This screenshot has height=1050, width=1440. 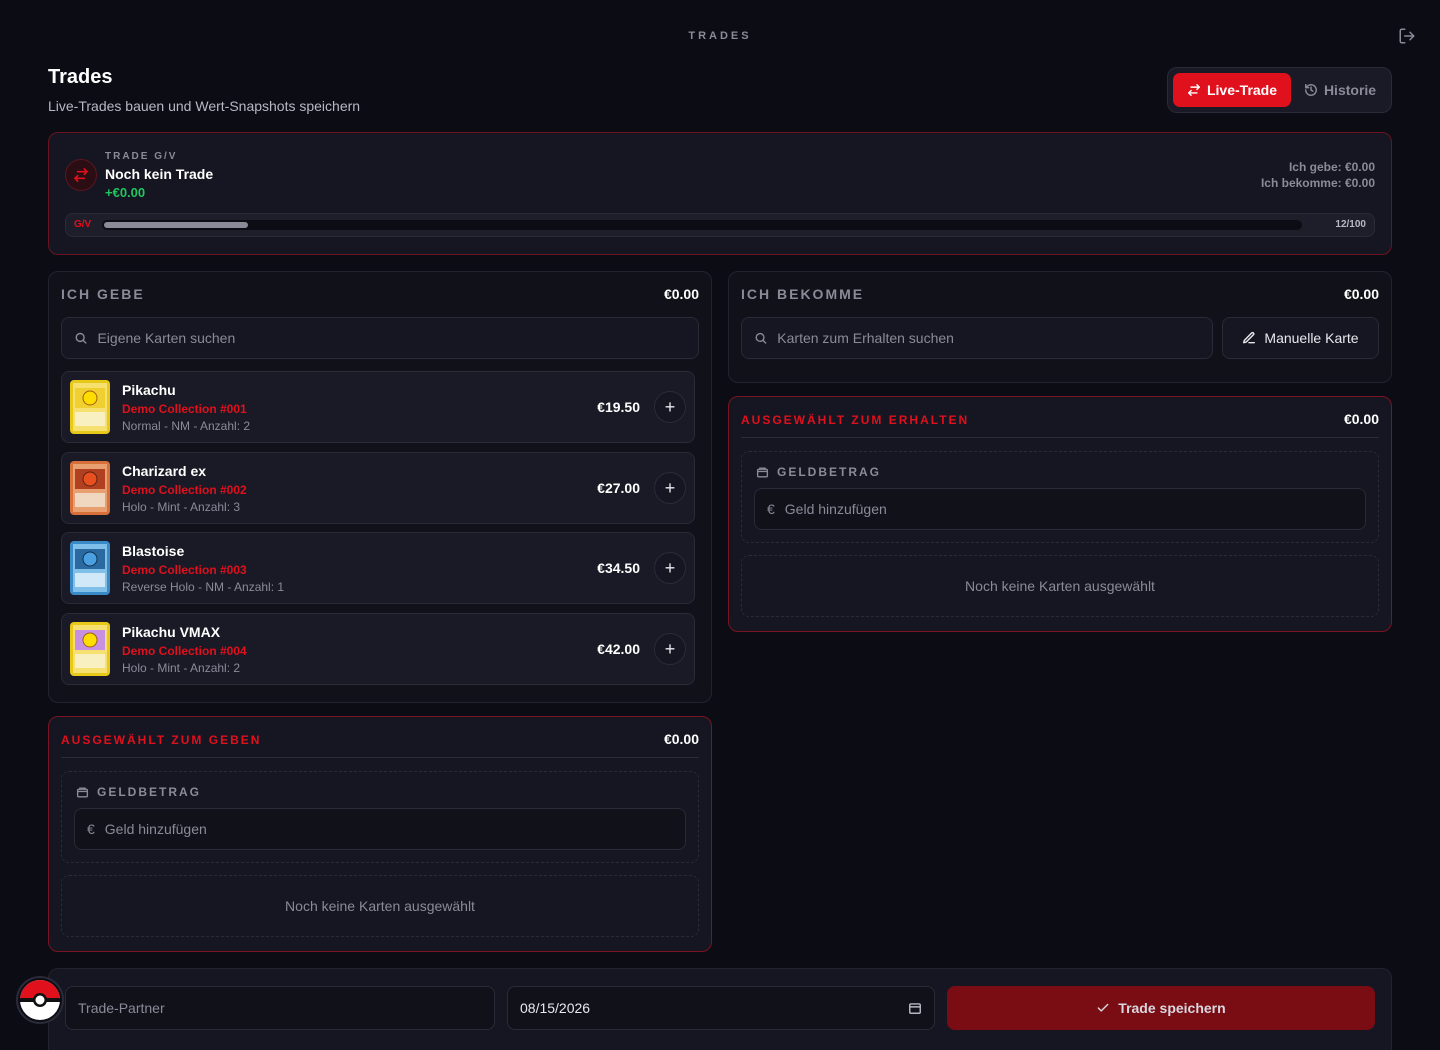 I want to click on trade-partner-input, so click(x=280, y=1008).